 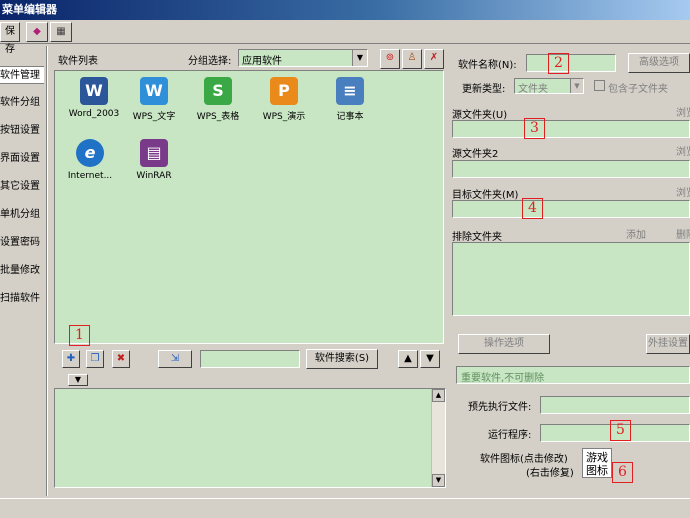 What do you see at coordinates (549, 86) in the screenshot?
I see `update-type-select: 文件夹 ▼` at bounding box center [549, 86].